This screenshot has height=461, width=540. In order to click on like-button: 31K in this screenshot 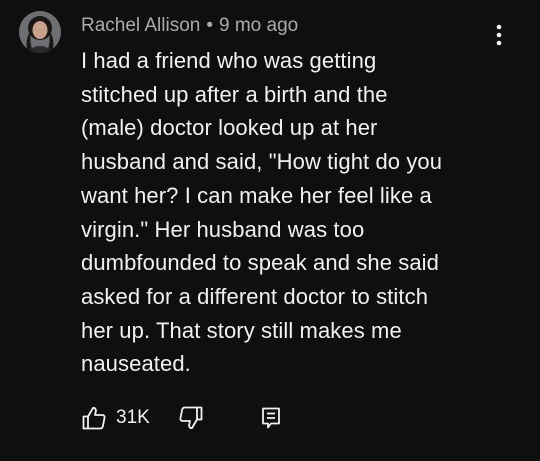, I will do `click(115, 418)`.